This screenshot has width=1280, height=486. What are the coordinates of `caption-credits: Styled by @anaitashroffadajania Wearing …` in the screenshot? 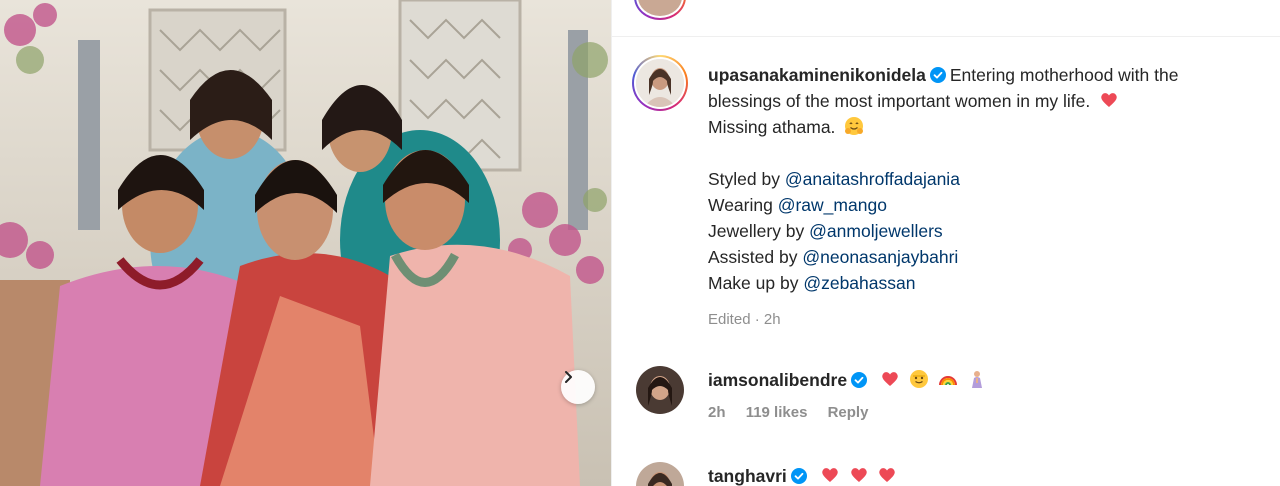 It's located at (985, 231).